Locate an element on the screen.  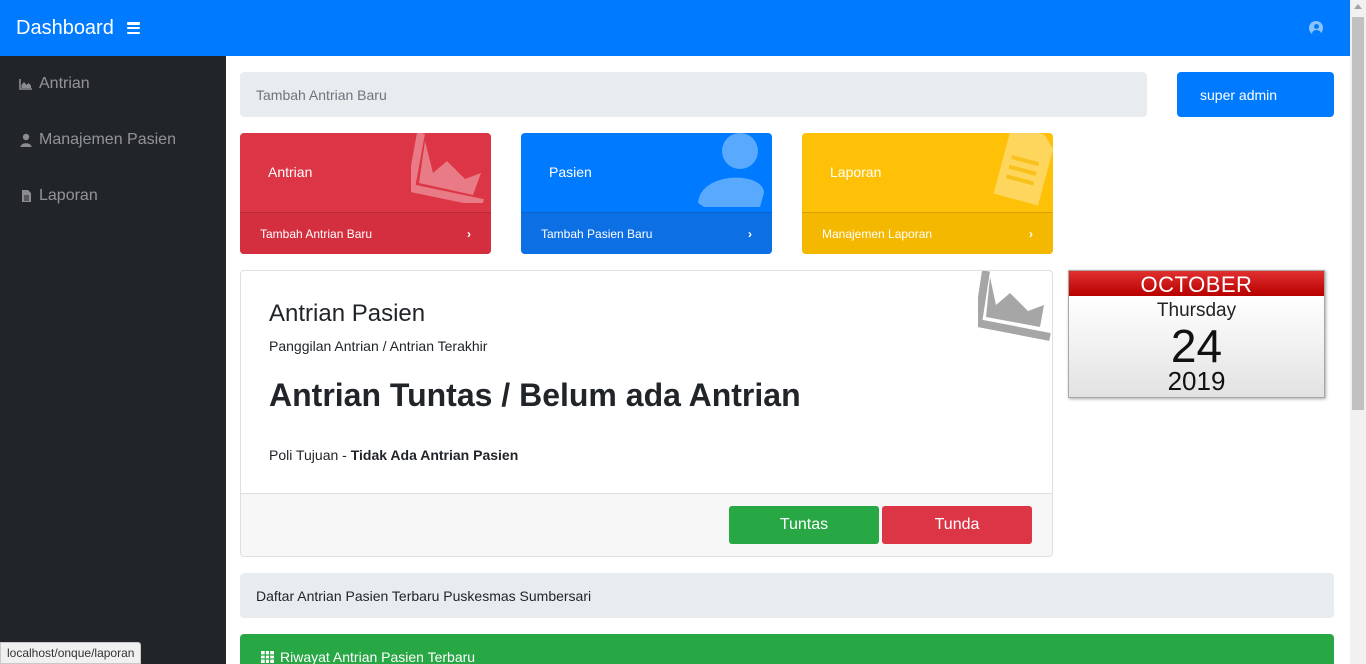
sidebar-item-manajemen-pasien: Manajemen Pasien is located at coordinates (113, 140).